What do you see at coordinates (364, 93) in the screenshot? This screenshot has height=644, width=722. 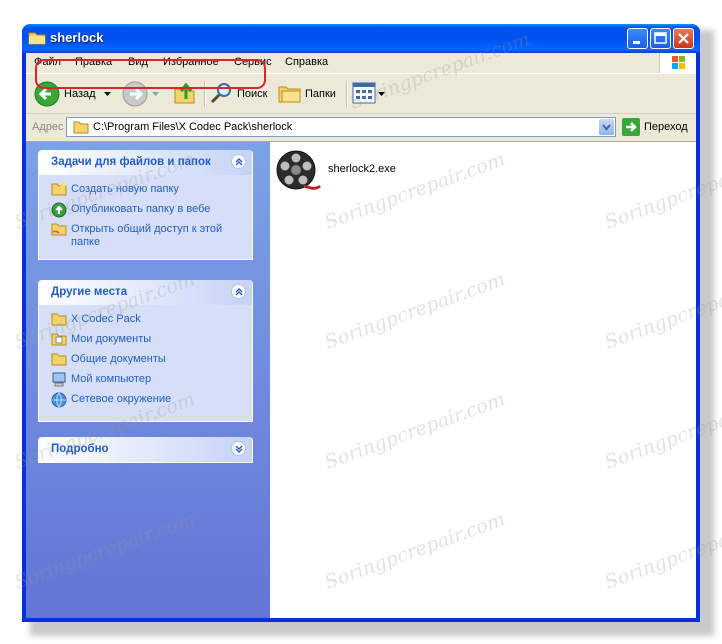 I see `views-icon` at bounding box center [364, 93].